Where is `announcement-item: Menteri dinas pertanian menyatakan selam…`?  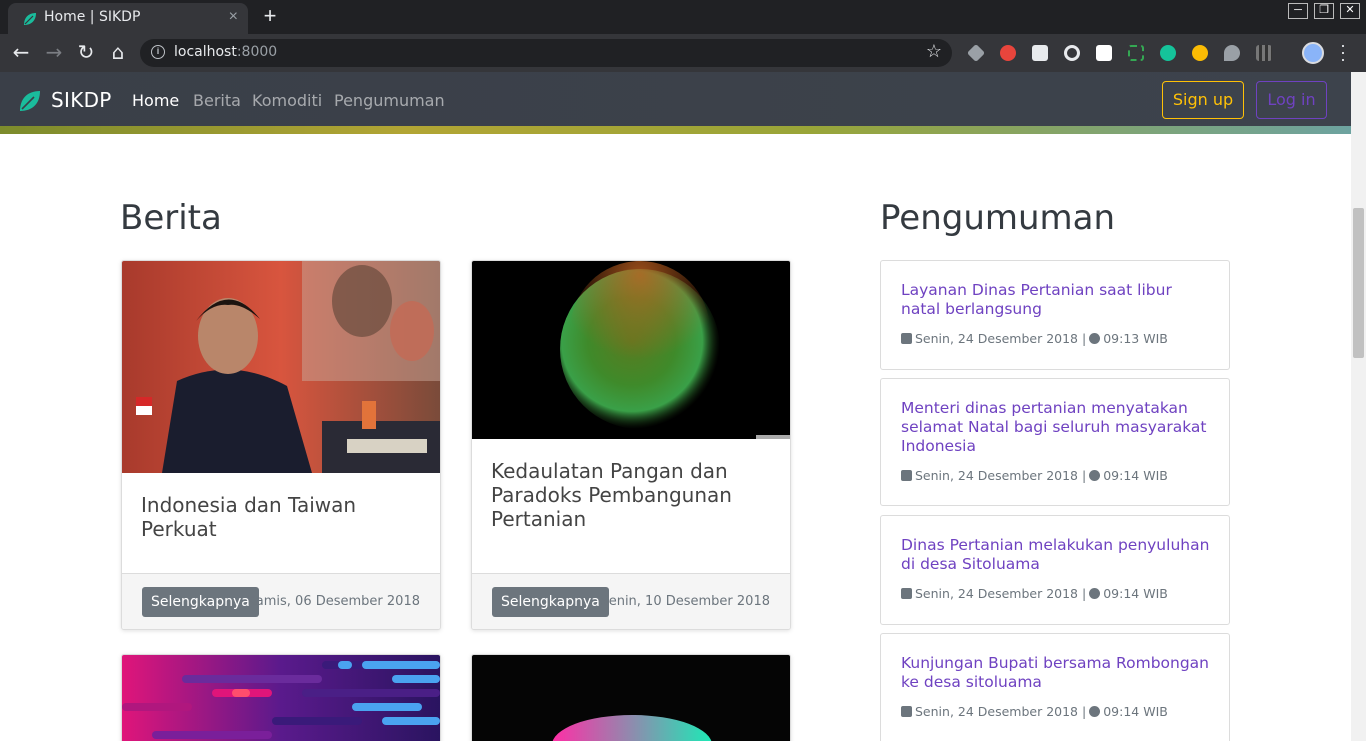
announcement-item: Menteri dinas pertanian menyatakan selam… is located at coordinates (1055, 442).